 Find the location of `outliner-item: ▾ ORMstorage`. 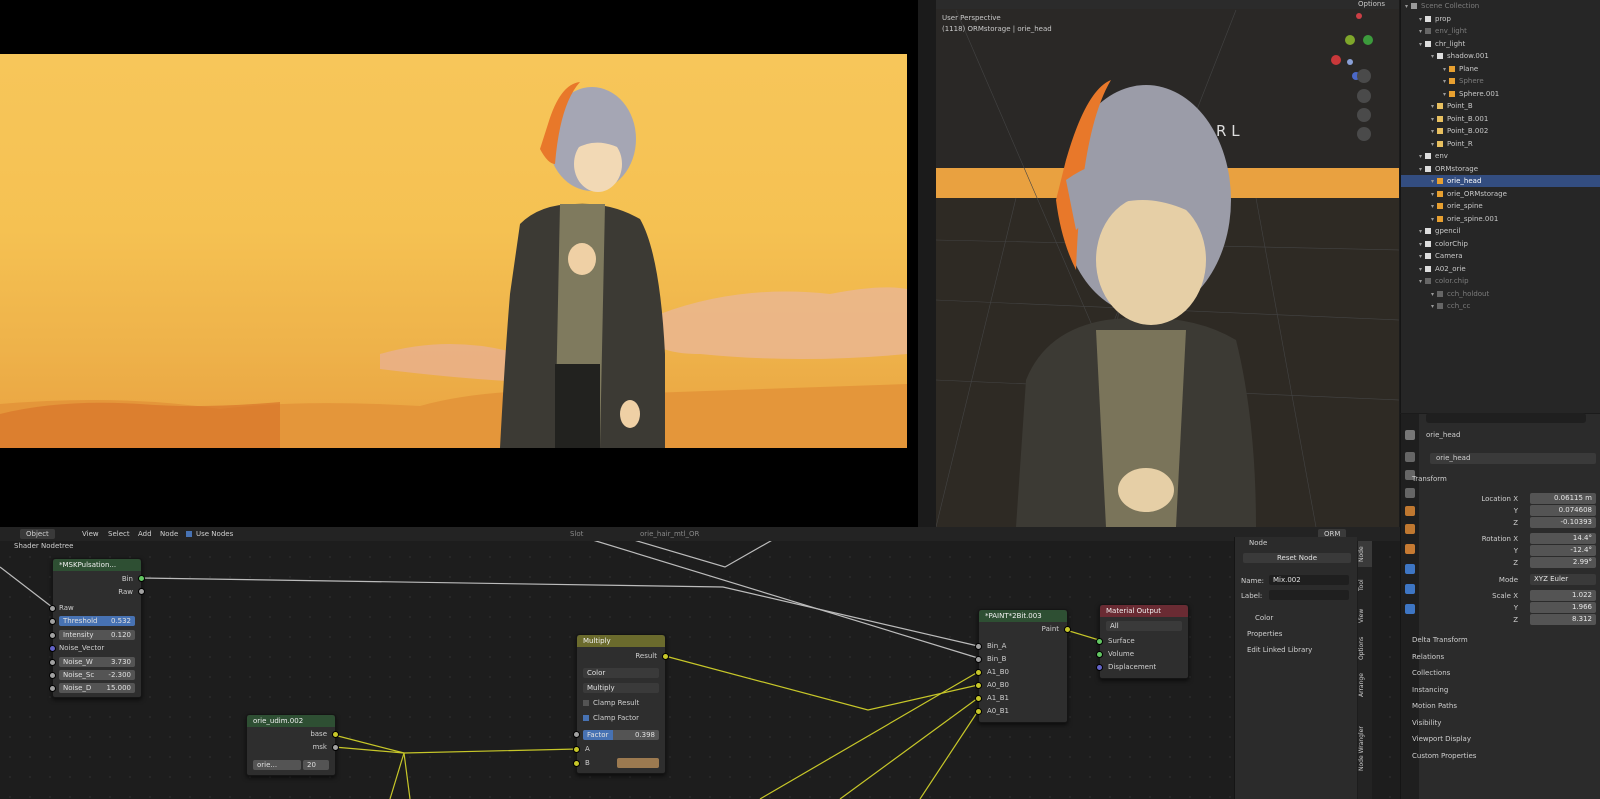

outliner-item: ▾ ORMstorage is located at coordinates (1500, 169).